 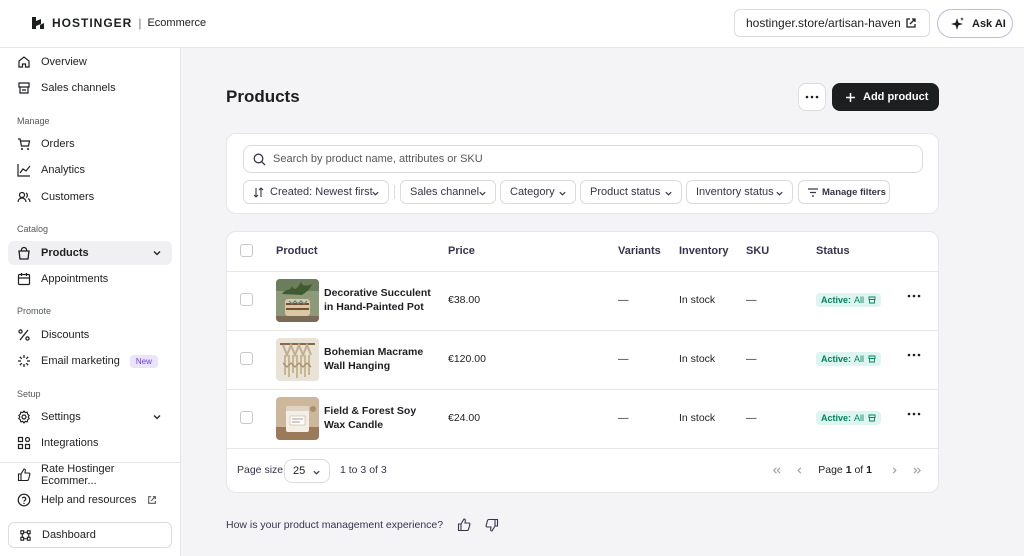 What do you see at coordinates (532, 192) in the screenshot?
I see `category-label: Category` at bounding box center [532, 192].